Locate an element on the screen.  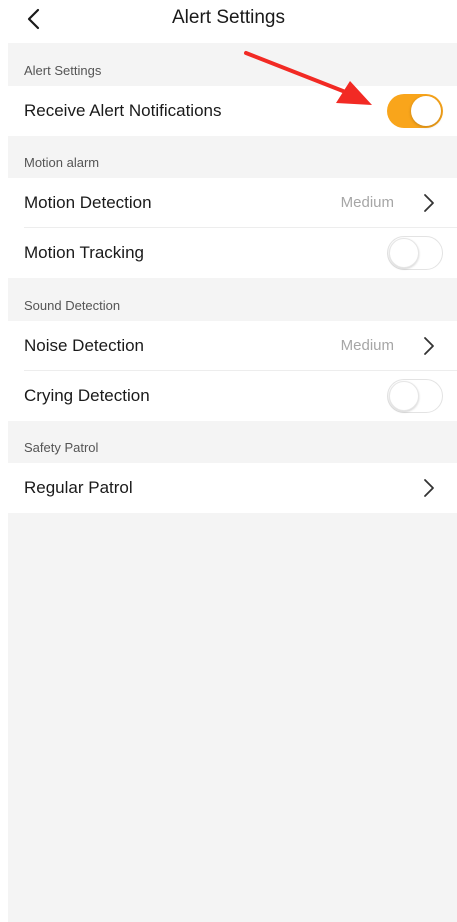
row-crying-detection: Crying Detection is located at coordinates (232, 396).